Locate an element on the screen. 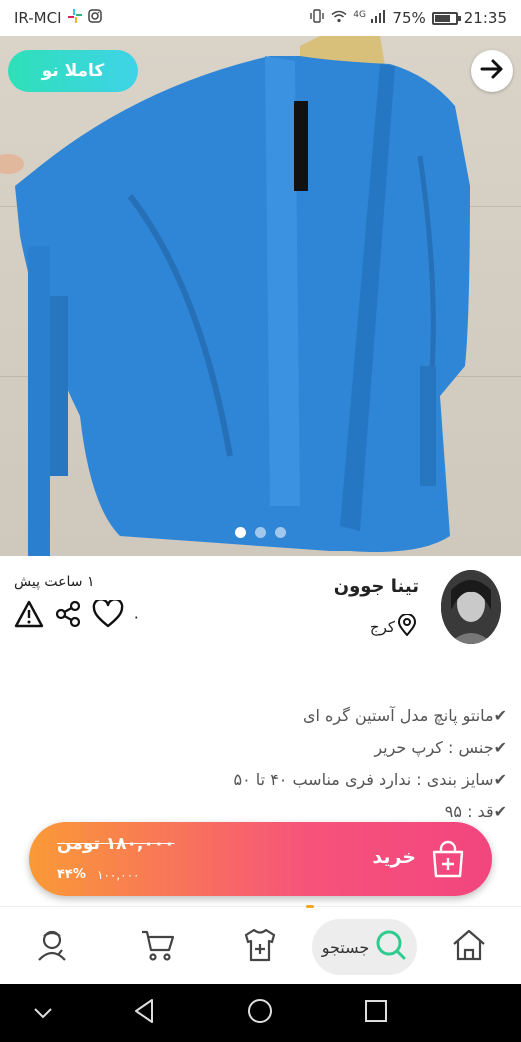 The height and width of the screenshot is (1042, 521). status-bar: IR-MCI 4G 75% 21:35 is located at coordinates (260, 18).